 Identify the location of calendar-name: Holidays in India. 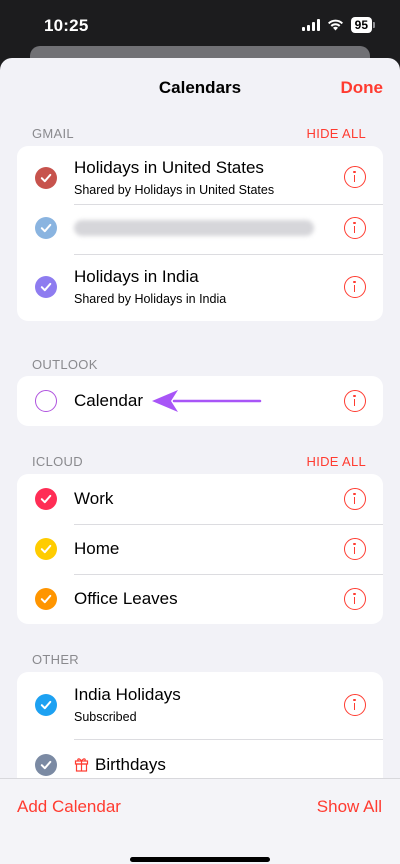
(136, 276).